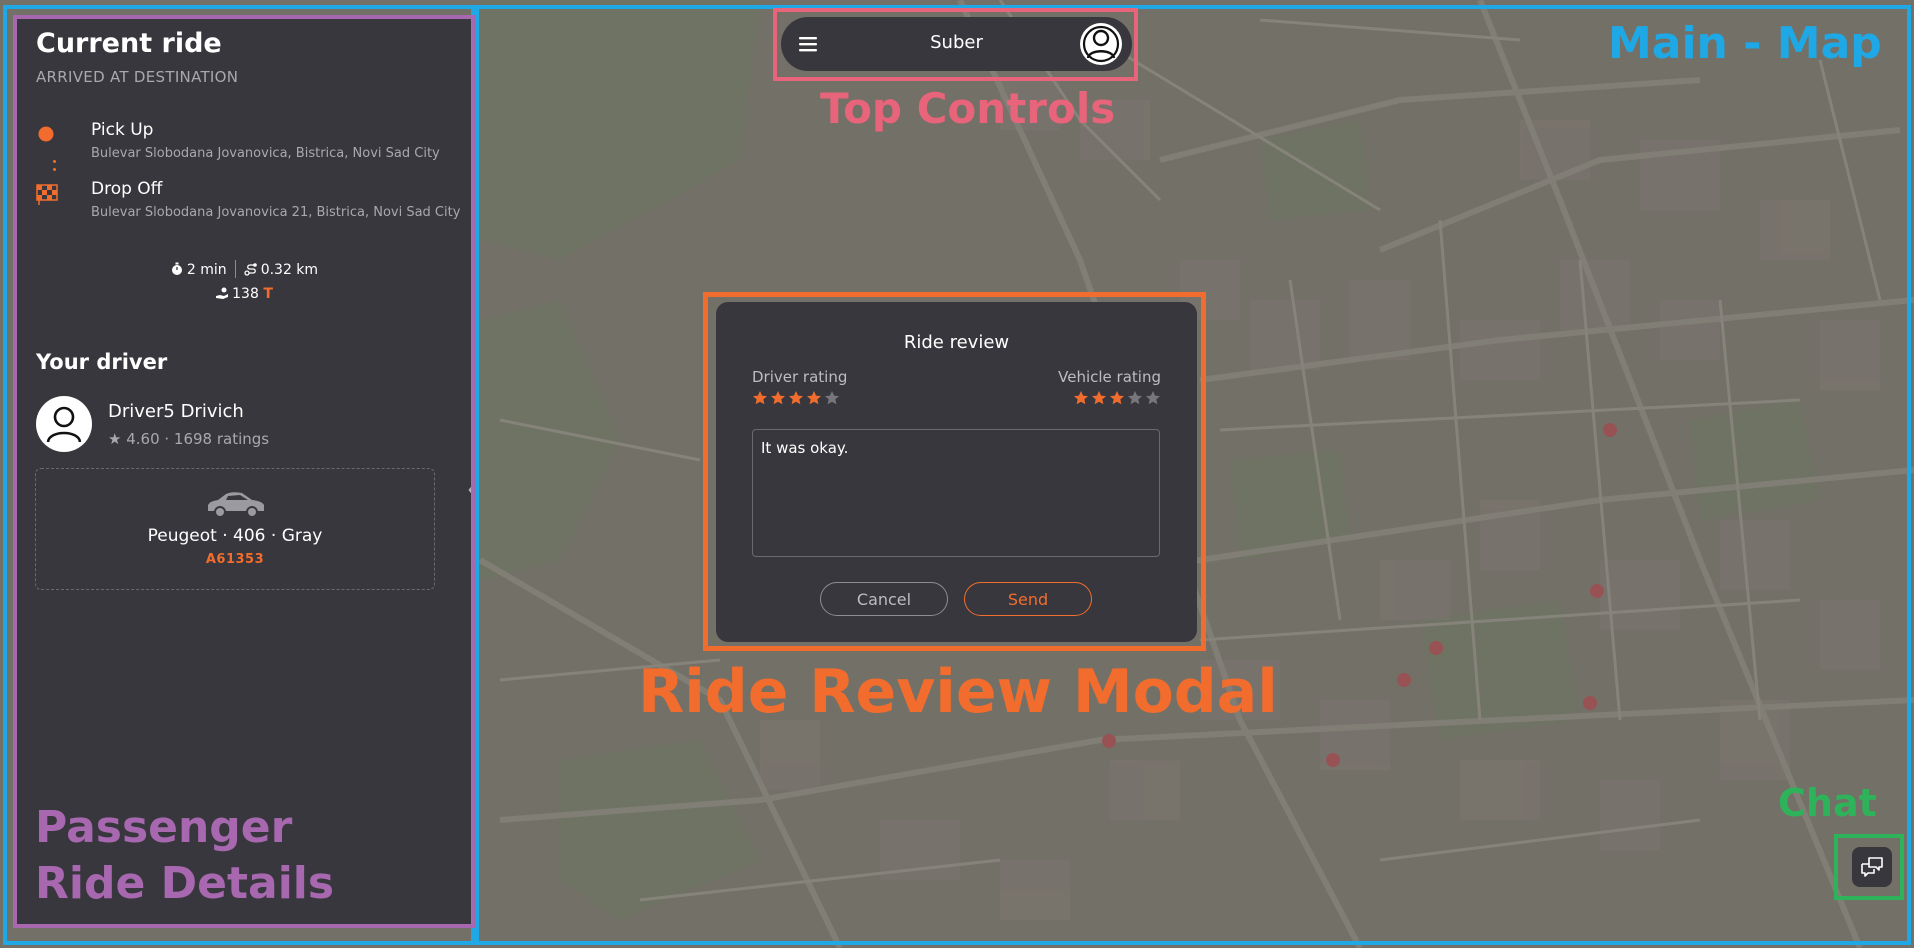  What do you see at coordinates (968, 108) in the screenshot?
I see `annotation-top-controls: Top Controls` at bounding box center [968, 108].